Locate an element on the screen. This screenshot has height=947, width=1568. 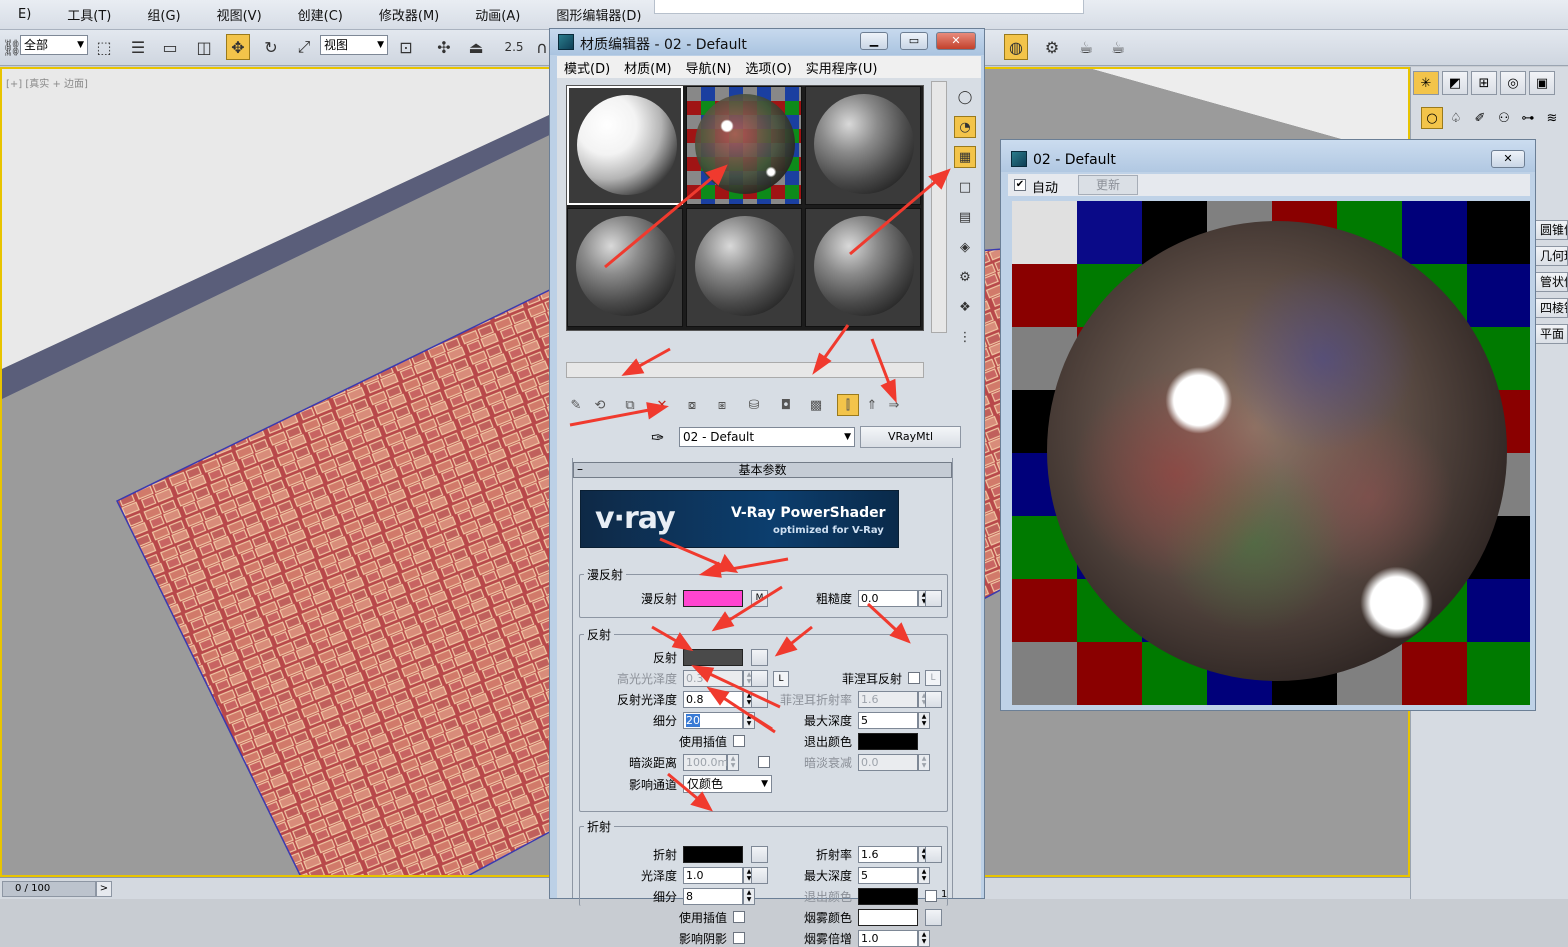
refr-gloss-spinner: 1.0 ▲ ▼ is located at coordinates (719, 875).